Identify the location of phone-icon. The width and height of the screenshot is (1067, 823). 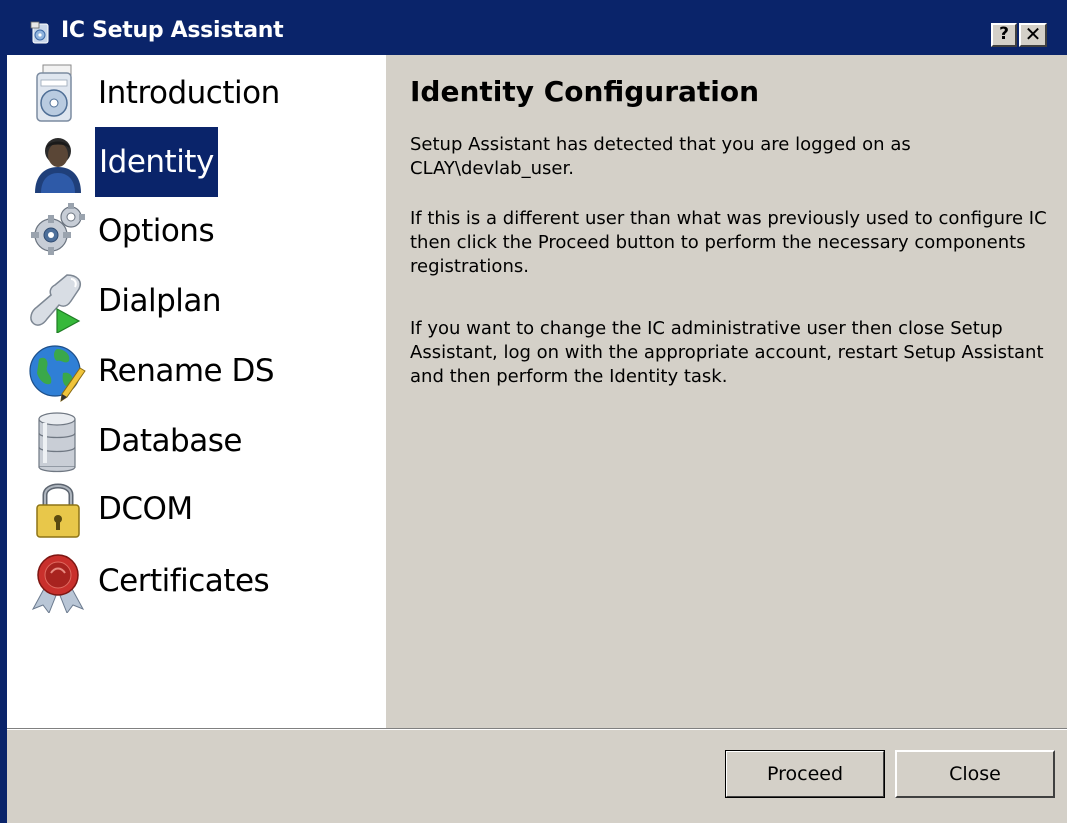
(55, 303).